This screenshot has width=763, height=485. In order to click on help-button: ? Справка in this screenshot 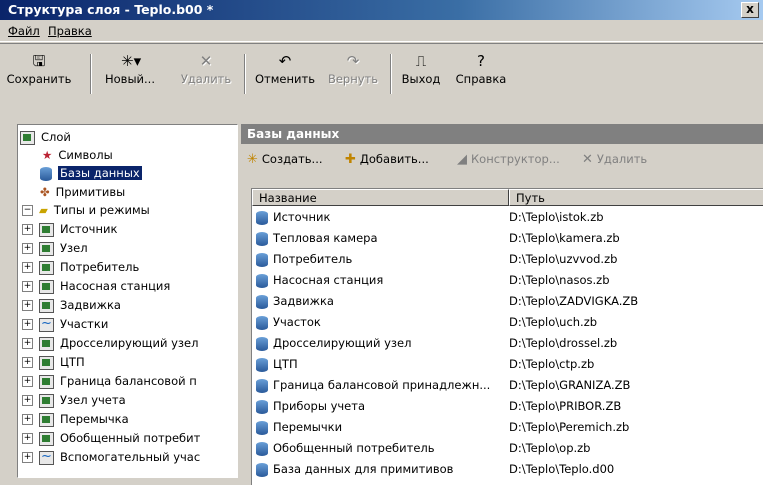, I will do `click(481, 69)`.